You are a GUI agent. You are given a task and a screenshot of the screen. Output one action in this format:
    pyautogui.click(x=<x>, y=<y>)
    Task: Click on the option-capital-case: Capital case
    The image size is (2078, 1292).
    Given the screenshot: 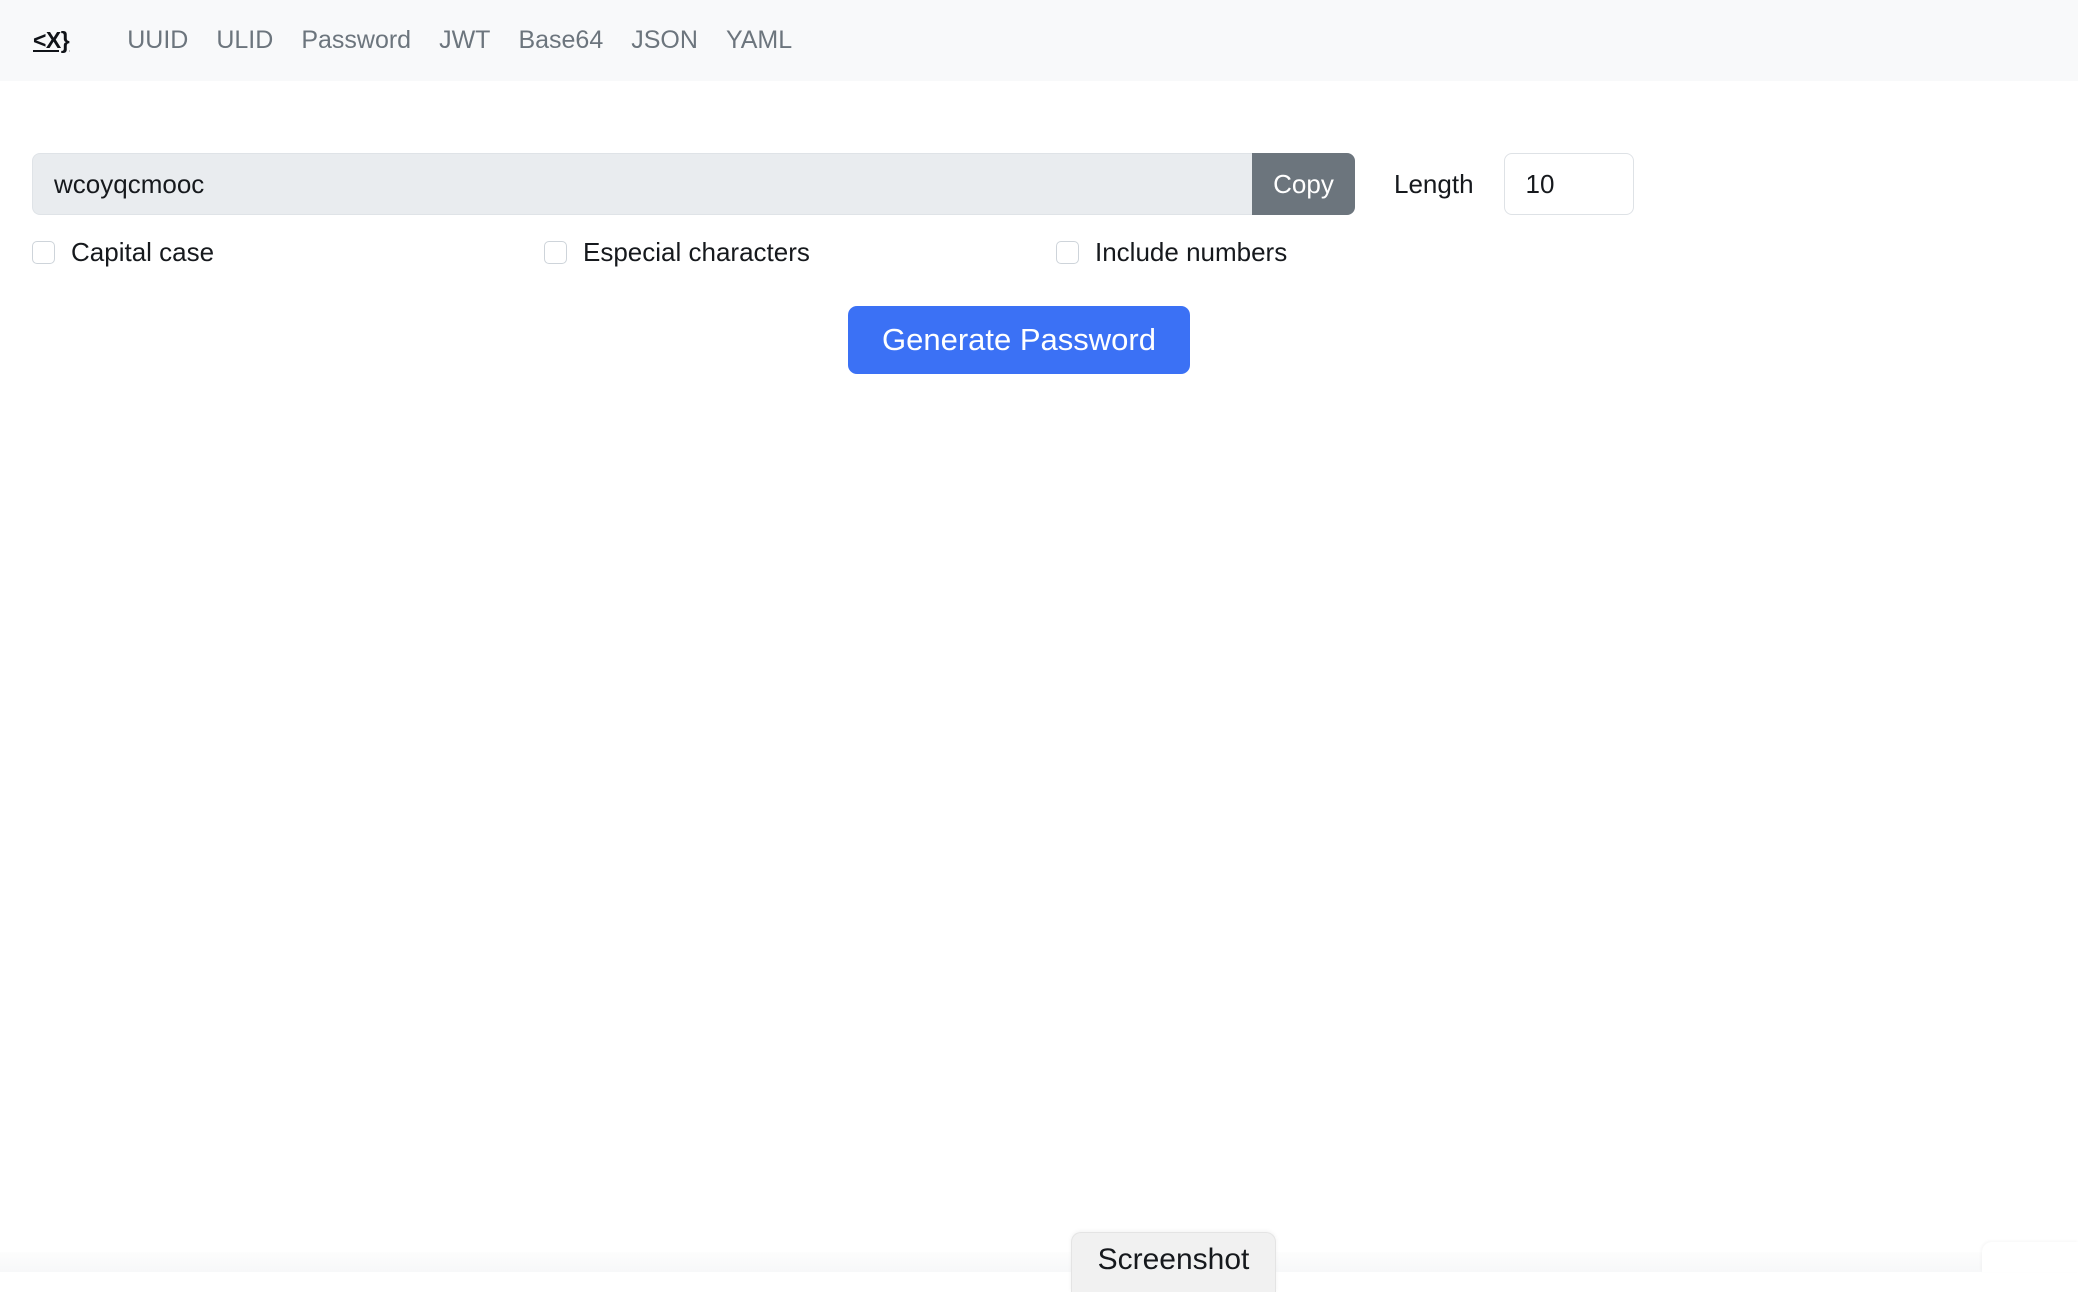 What is the action you would take?
    pyautogui.click(x=288, y=252)
    